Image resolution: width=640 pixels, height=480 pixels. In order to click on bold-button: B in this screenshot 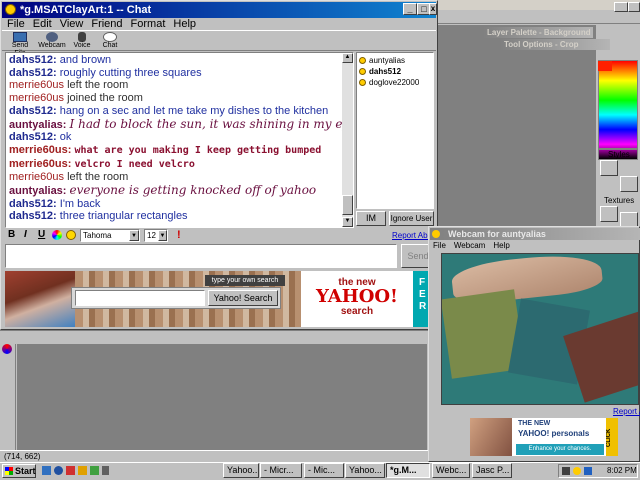, I will do `click(11, 234)`.